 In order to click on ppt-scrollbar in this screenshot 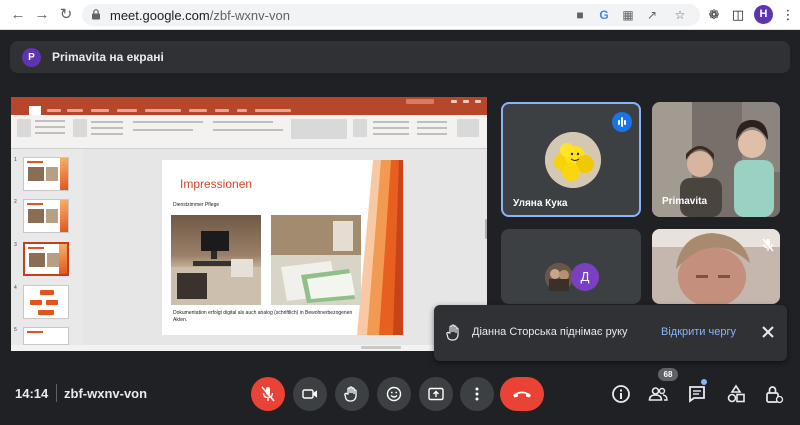, I will do `click(486, 229)`.